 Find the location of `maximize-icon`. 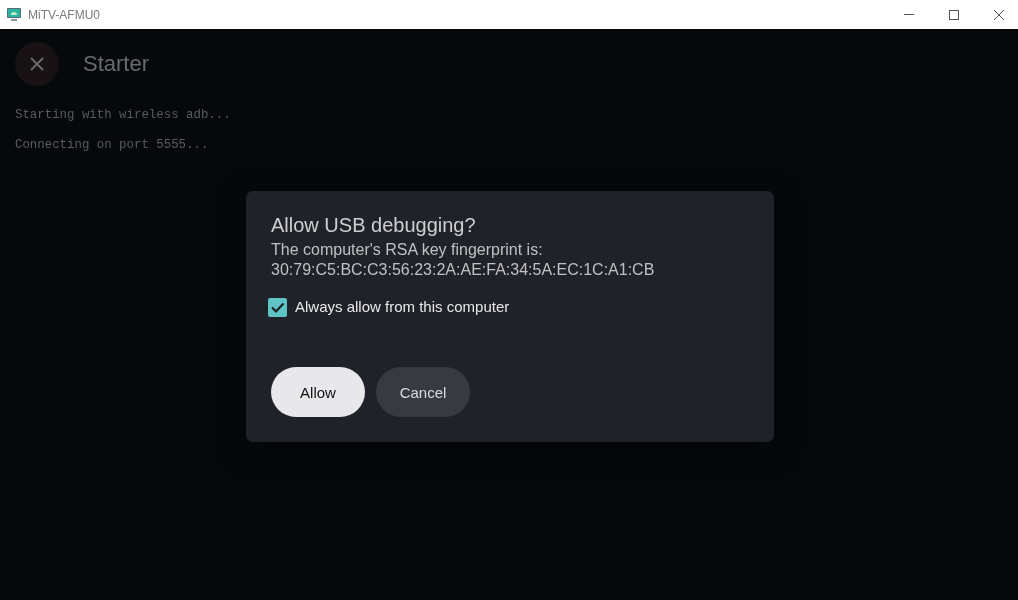

maximize-icon is located at coordinates (954, 14).